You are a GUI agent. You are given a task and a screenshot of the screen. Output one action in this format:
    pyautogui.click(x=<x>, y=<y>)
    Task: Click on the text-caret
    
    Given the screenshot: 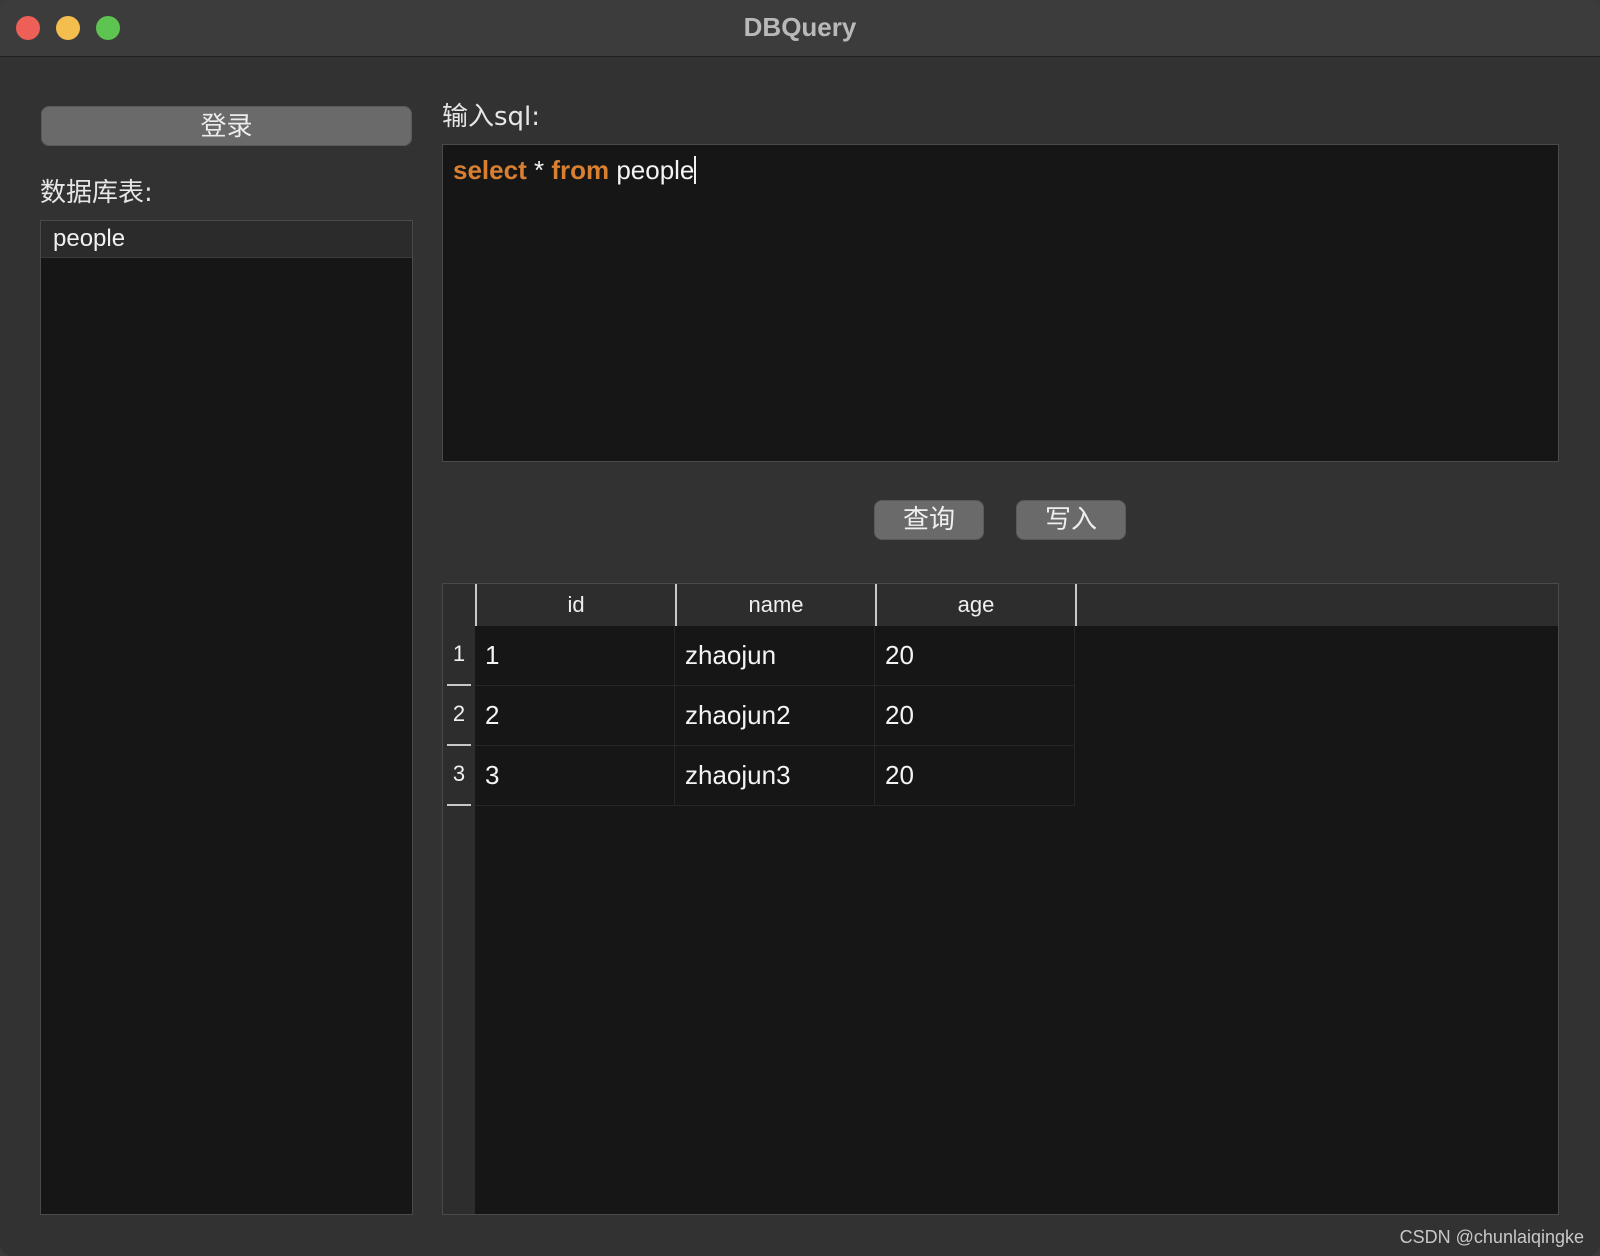 What is the action you would take?
    pyautogui.click(x=695, y=170)
    